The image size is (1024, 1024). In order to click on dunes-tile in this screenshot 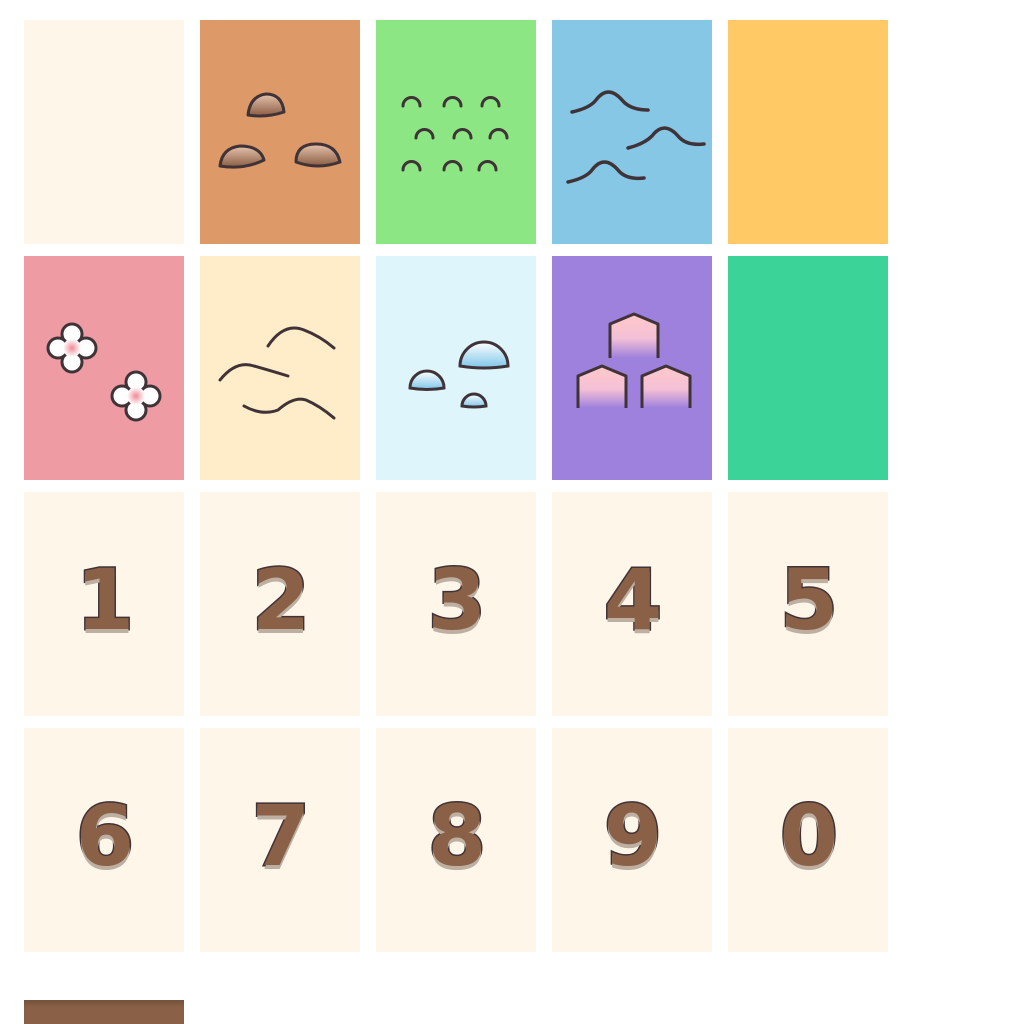, I will do `click(280, 368)`.